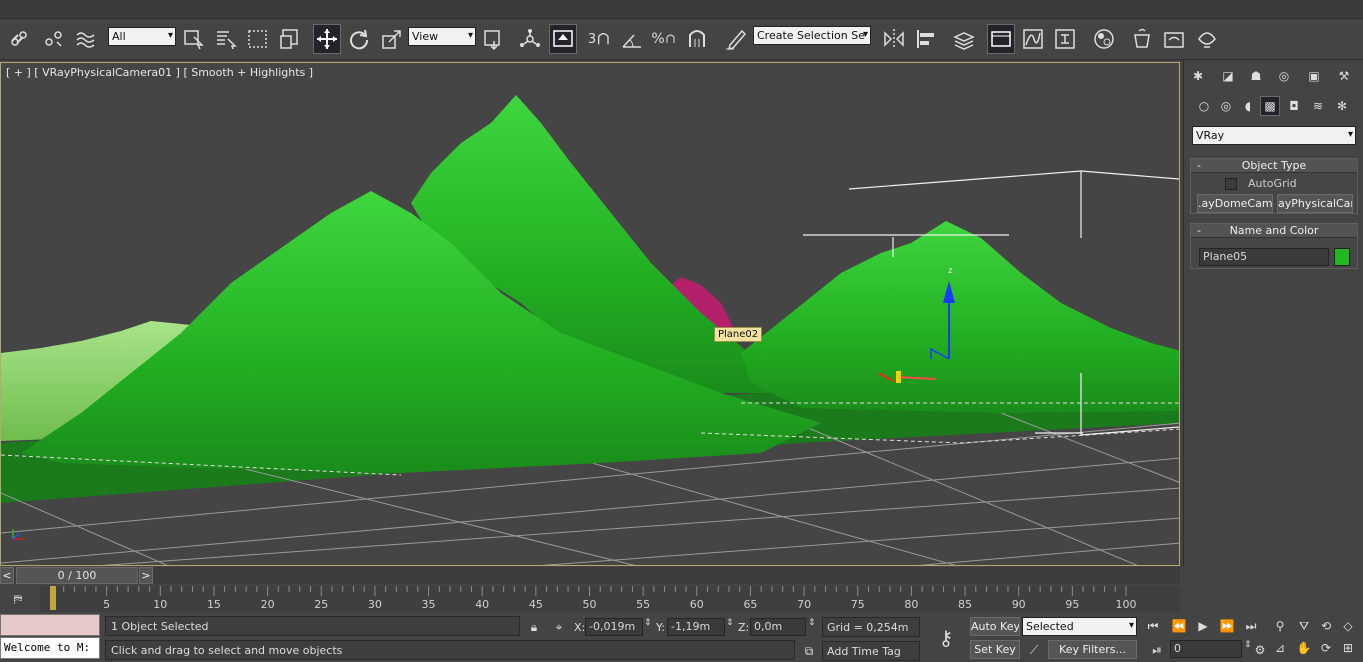 The height and width of the screenshot is (662, 1363). What do you see at coordinates (1274, 135) in the screenshot?
I see `object-category-dropdown: VRay ▾` at bounding box center [1274, 135].